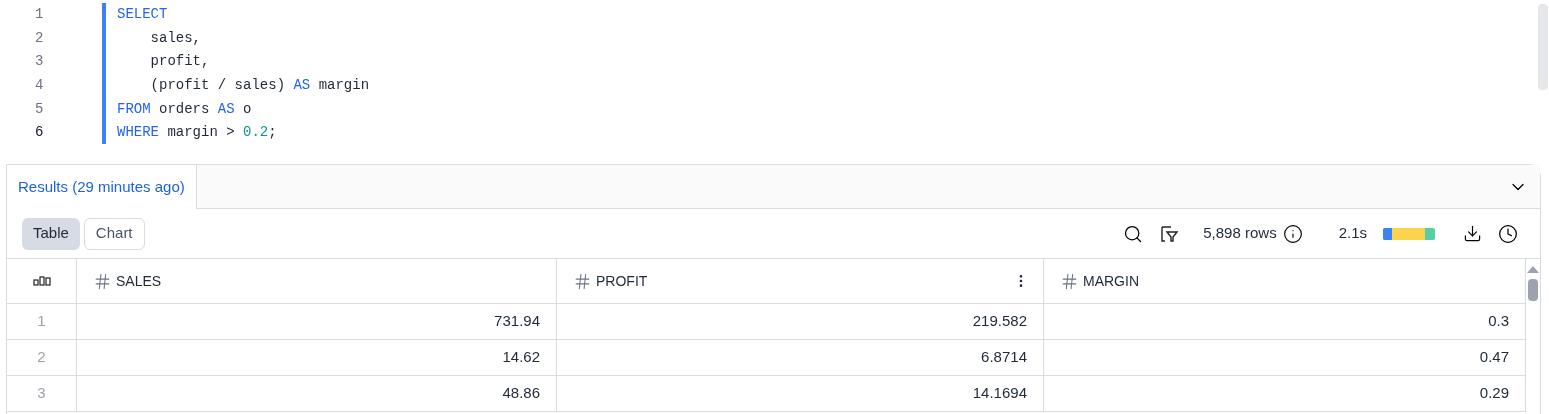  Describe the element at coordinates (1133, 233) in the screenshot. I see `search-icon` at that location.